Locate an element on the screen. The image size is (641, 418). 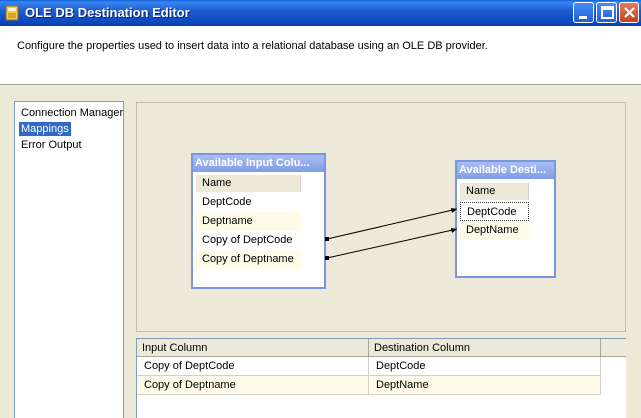
page-navigation: Connection Manager Mappings Error Output is located at coordinates (69, 259).